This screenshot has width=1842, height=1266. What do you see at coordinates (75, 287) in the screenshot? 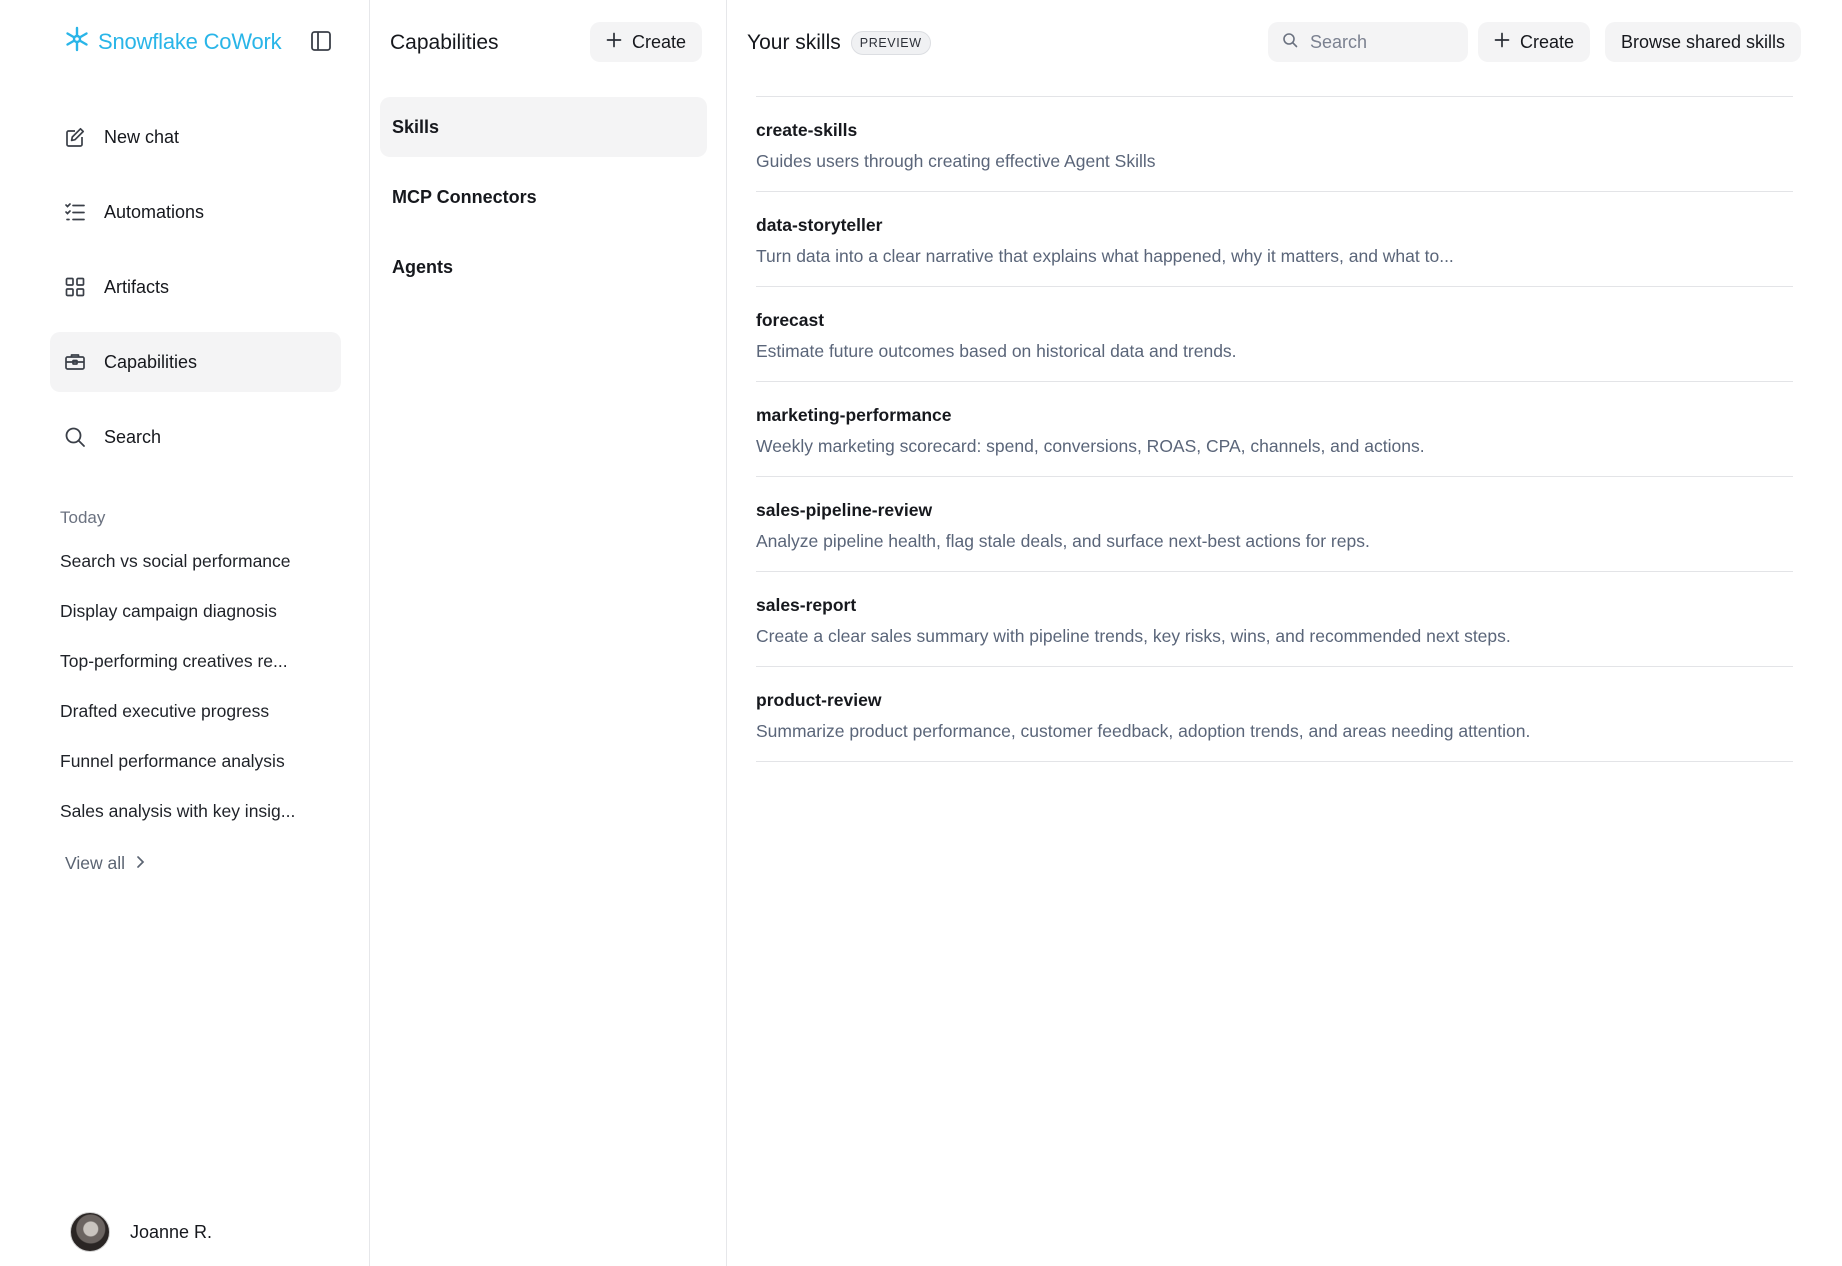
I see `grid-icon` at bounding box center [75, 287].